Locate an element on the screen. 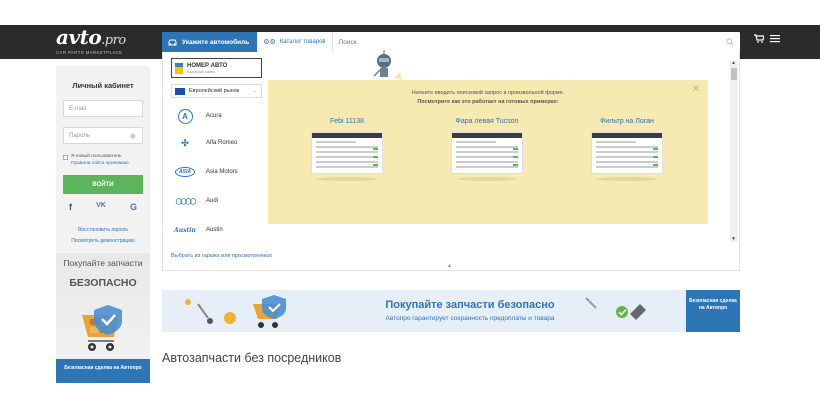 The height and width of the screenshot is (396, 820). brand-item: ✣ Alfa Romeo is located at coordinates (205, 143).